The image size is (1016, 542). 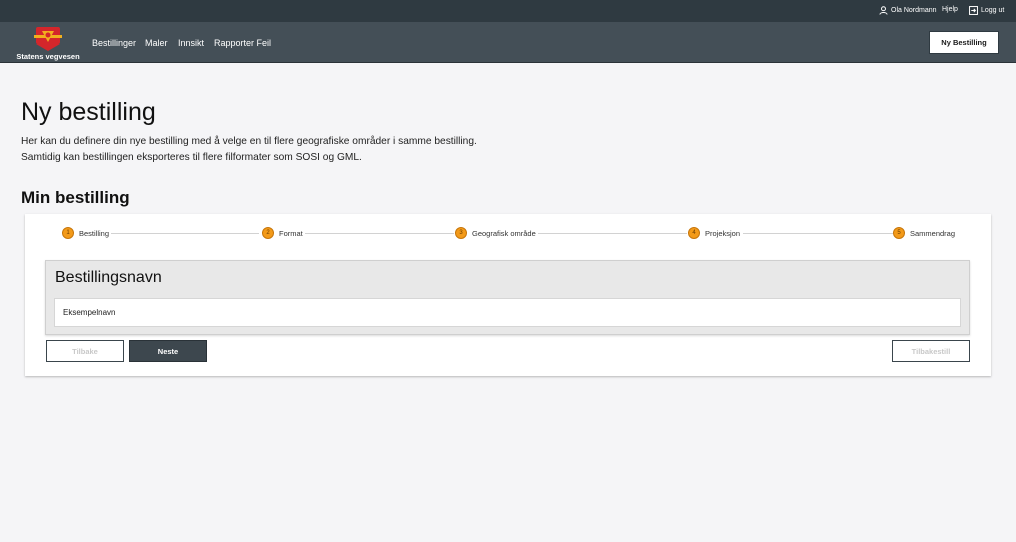 What do you see at coordinates (85, 351) in the screenshot?
I see `back-button: Tilbake` at bounding box center [85, 351].